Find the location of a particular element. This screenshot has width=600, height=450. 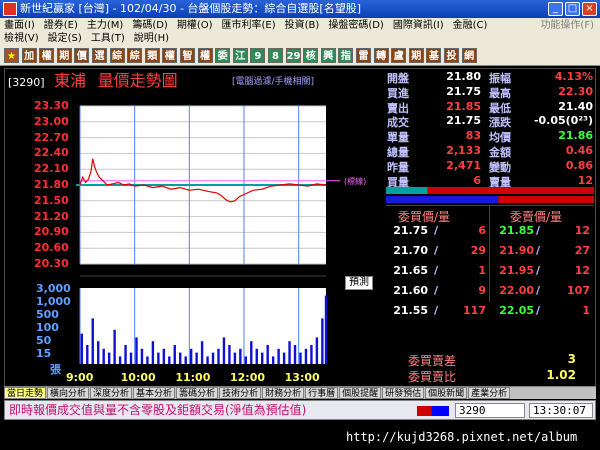

chart-title: 量價走勢圖 is located at coordinates (137, 80).